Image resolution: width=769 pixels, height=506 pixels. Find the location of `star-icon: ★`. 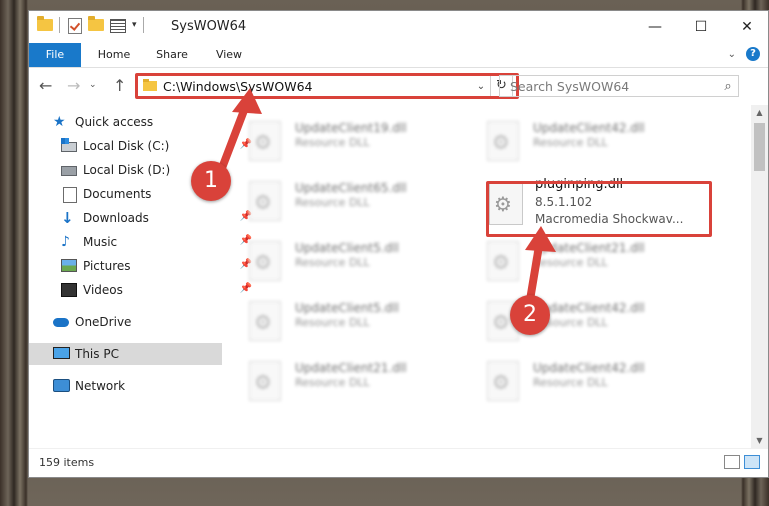

star-icon: ★ is located at coordinates (59, 122).